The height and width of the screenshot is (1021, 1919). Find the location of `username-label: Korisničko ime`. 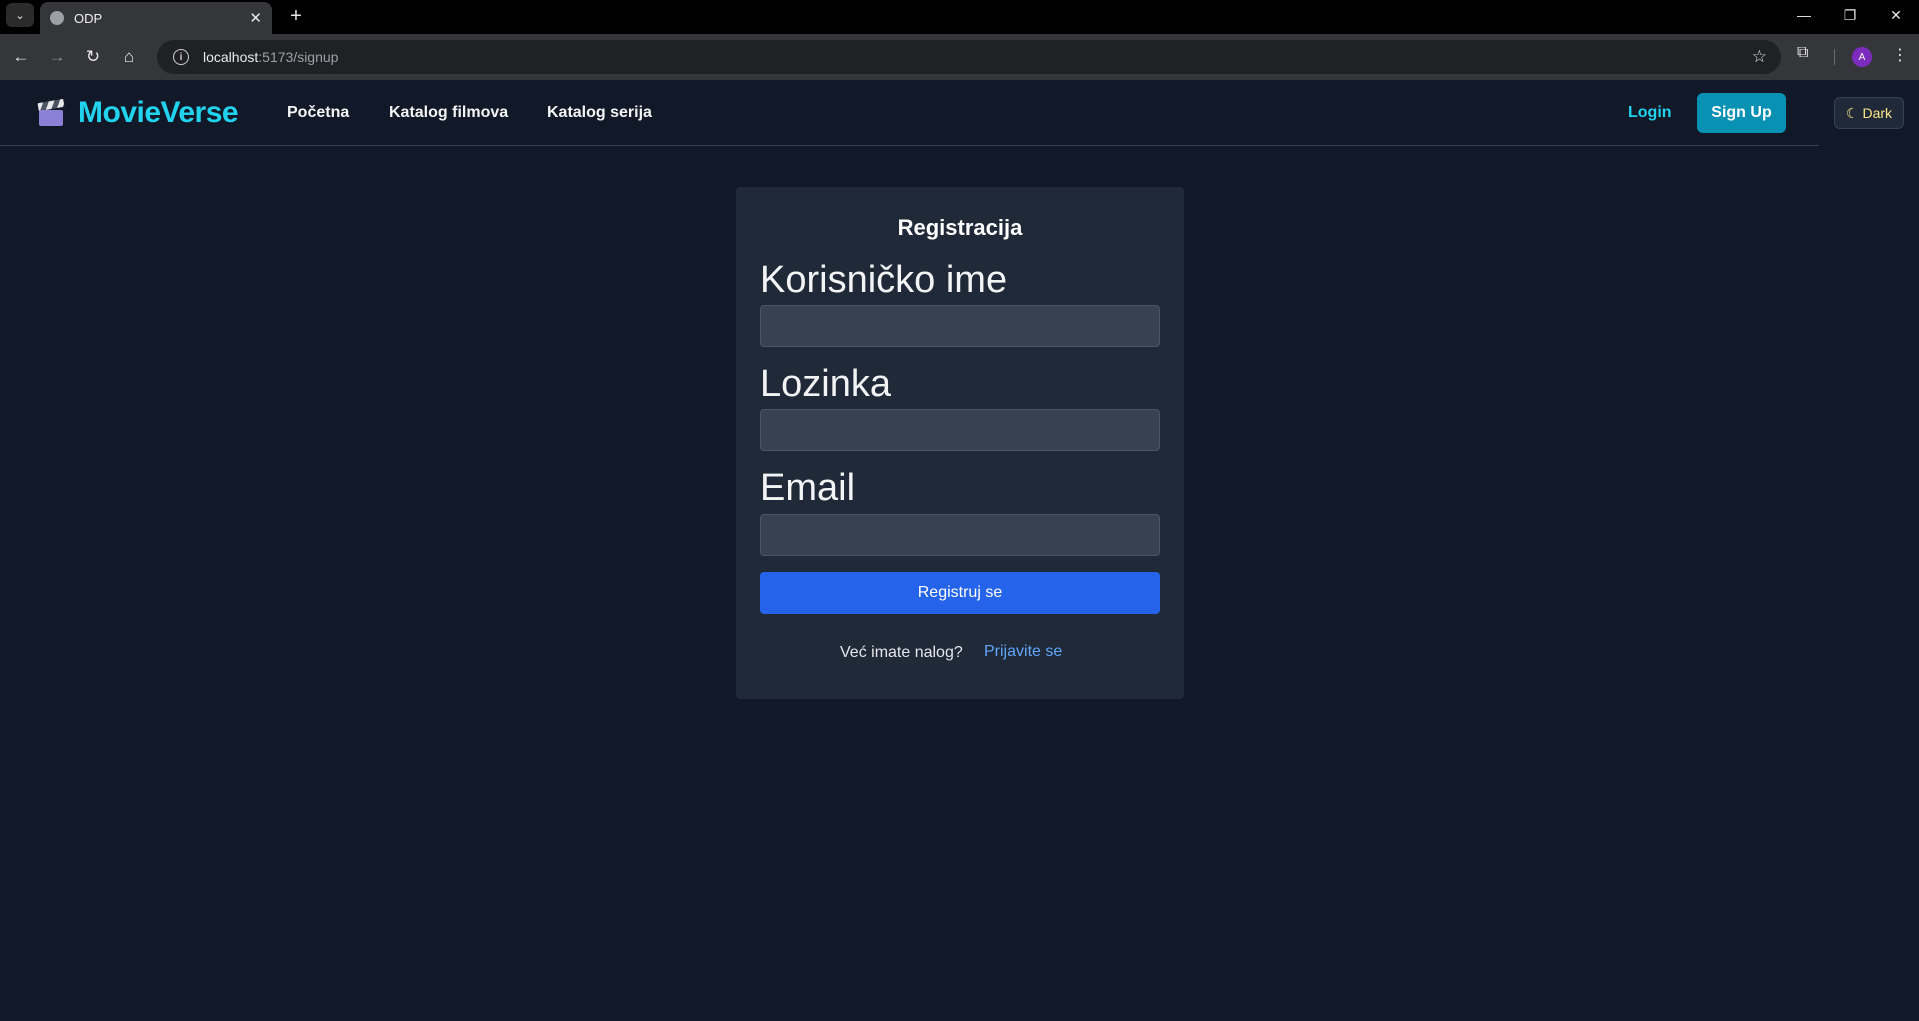

username-label: Korisničko ime is located at coordinates (884, 280).